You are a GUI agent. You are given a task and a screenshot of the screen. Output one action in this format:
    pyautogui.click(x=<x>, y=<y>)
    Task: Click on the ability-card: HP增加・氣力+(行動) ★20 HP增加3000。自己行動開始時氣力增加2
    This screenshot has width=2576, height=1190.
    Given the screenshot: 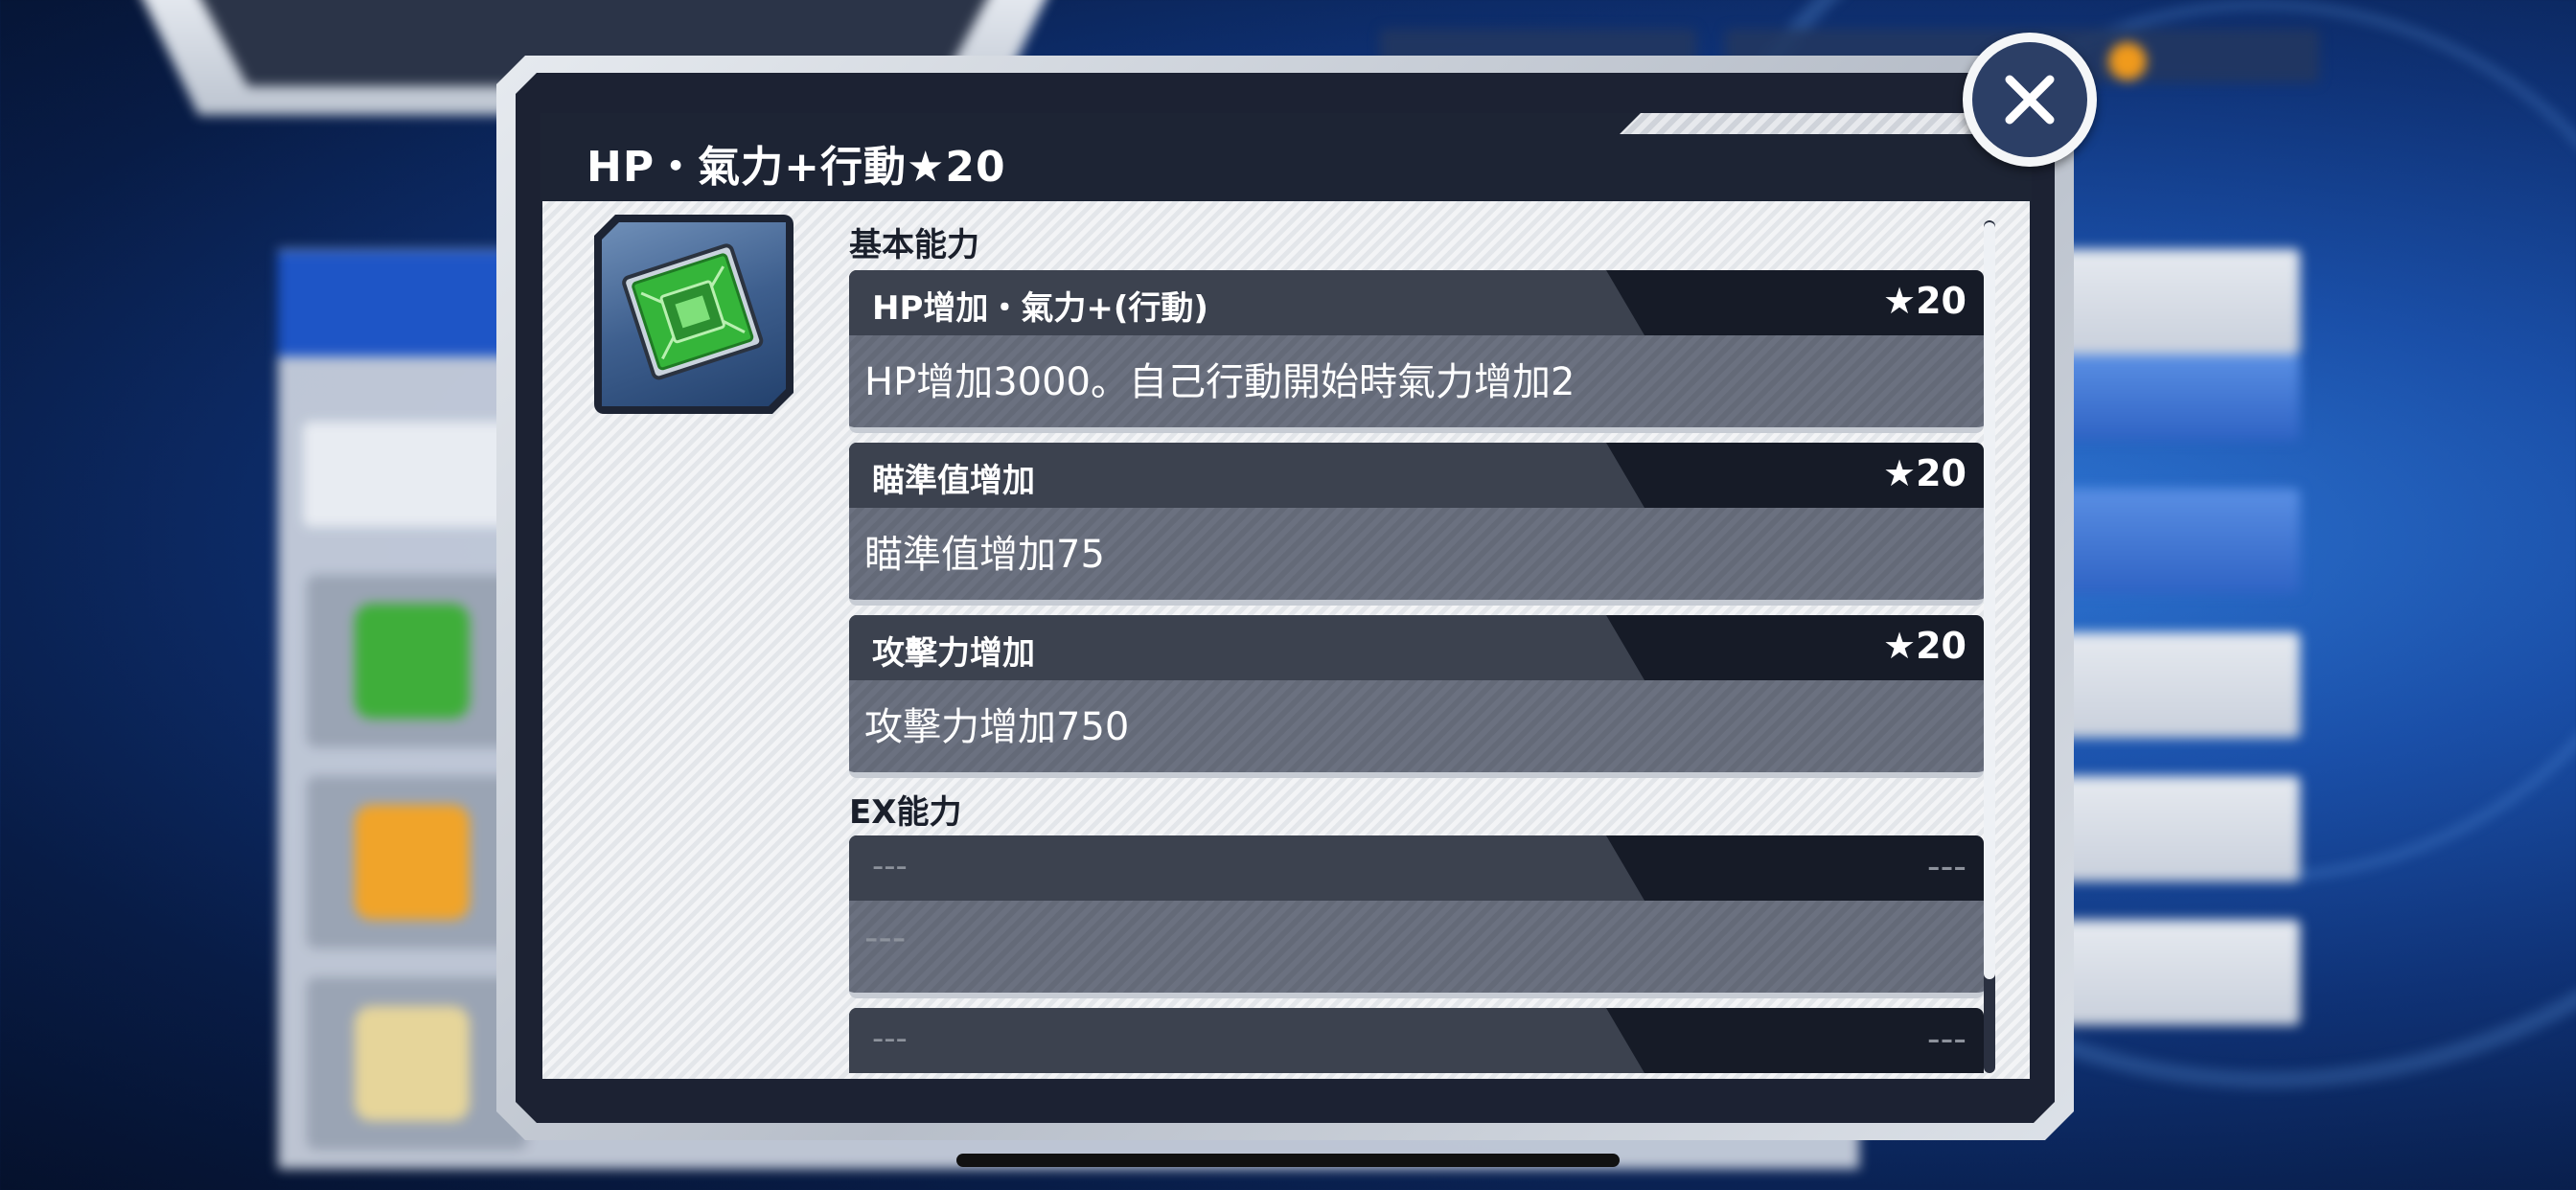 What is the action you would take?
    pyautogui.click(x=1416, y=351)
    